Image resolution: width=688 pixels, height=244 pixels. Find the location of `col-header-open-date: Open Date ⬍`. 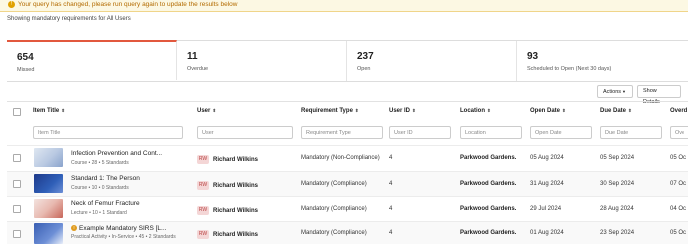

col-header-open-date: Open Date ⬍ is located at coordinates (548, 111).